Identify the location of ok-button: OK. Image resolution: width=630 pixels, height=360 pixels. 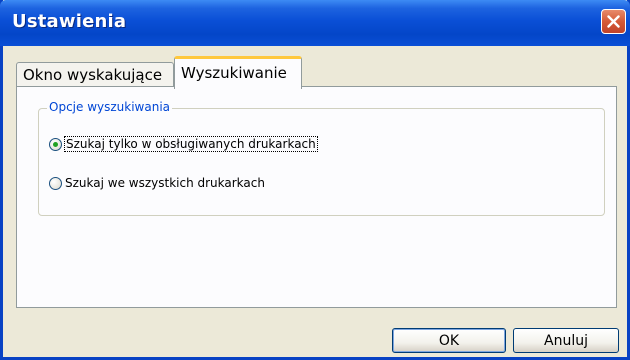
(449, 340).